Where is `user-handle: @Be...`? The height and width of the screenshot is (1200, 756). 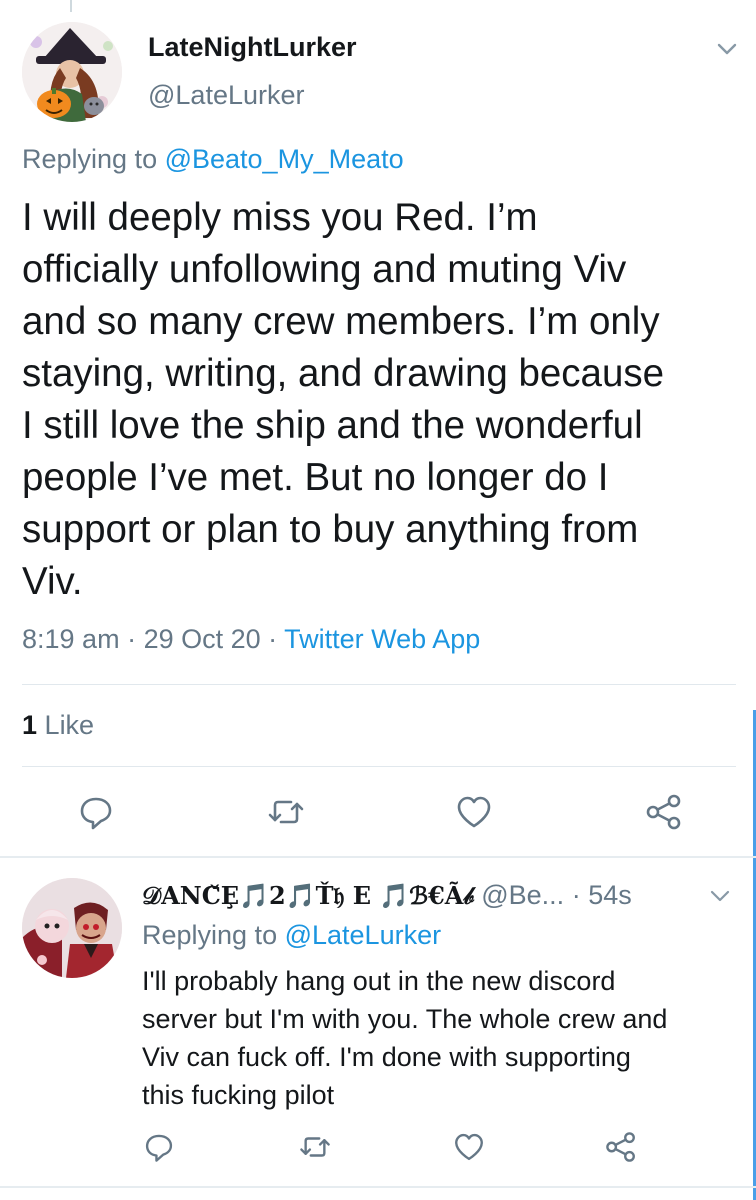
user-handle: @Be... is located at coordinates (522, 895).